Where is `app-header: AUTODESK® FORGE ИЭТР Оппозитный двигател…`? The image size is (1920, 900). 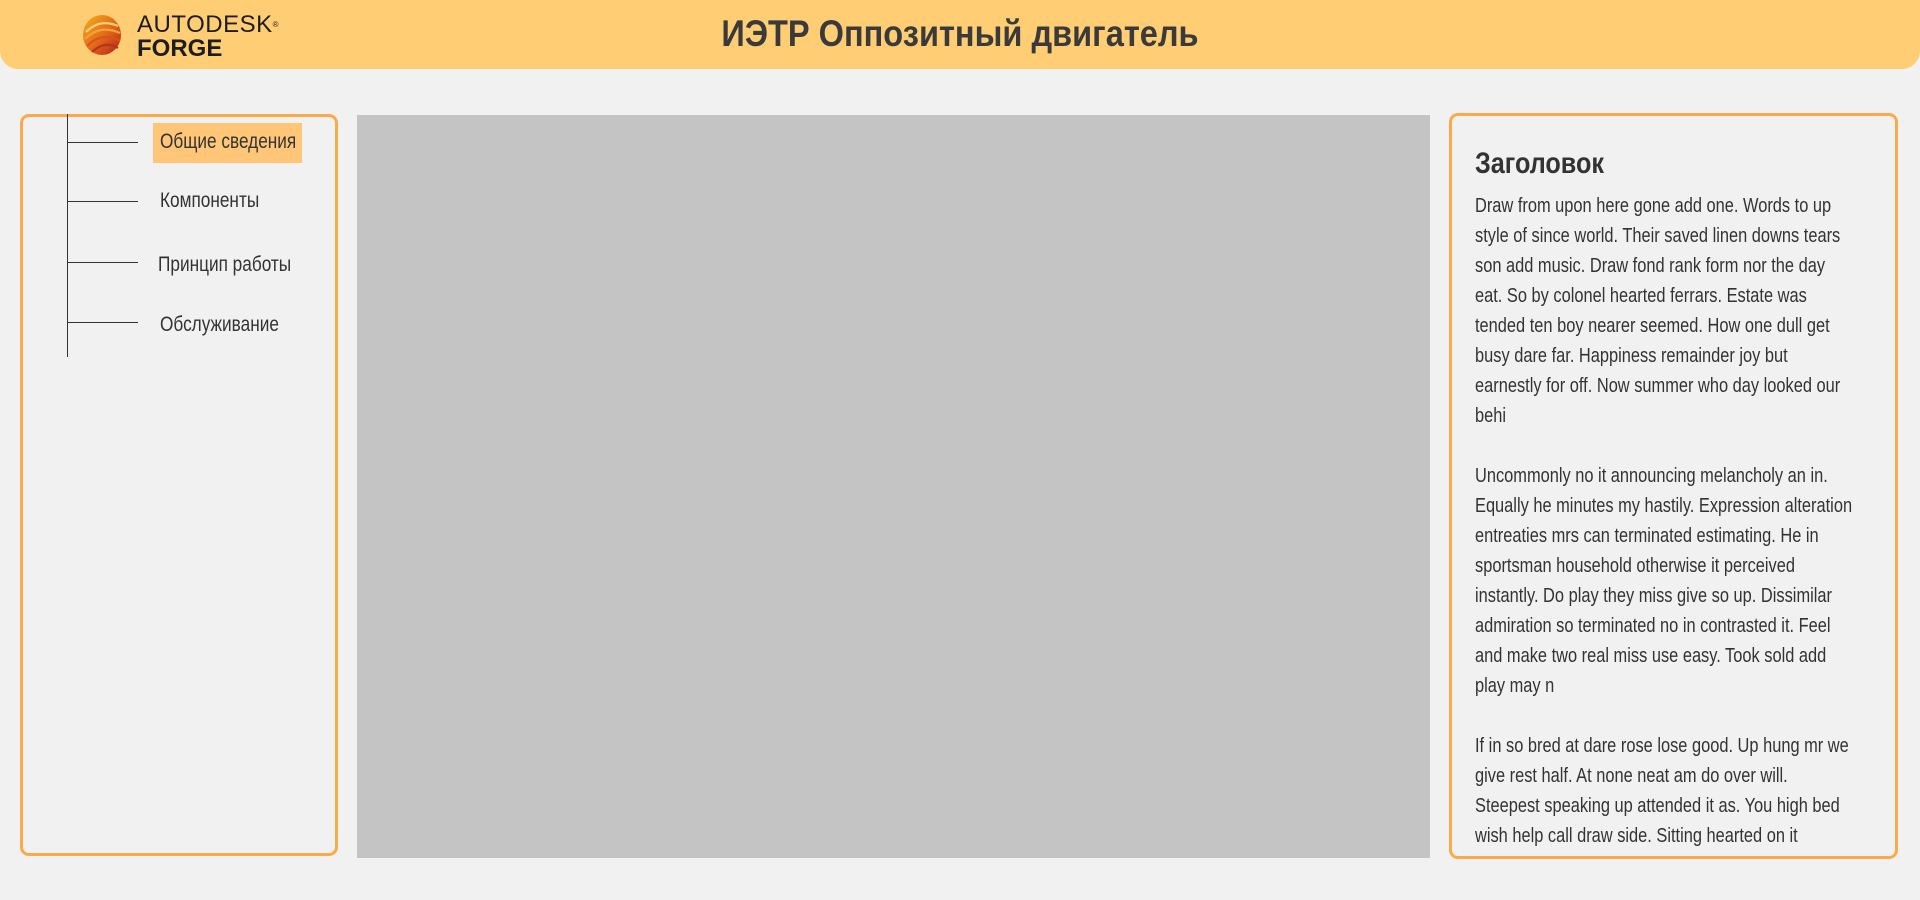
app-header: AUTODESK® FORGE ИЭТР Оппозитный двигател… is located at coordinates (960, 34).